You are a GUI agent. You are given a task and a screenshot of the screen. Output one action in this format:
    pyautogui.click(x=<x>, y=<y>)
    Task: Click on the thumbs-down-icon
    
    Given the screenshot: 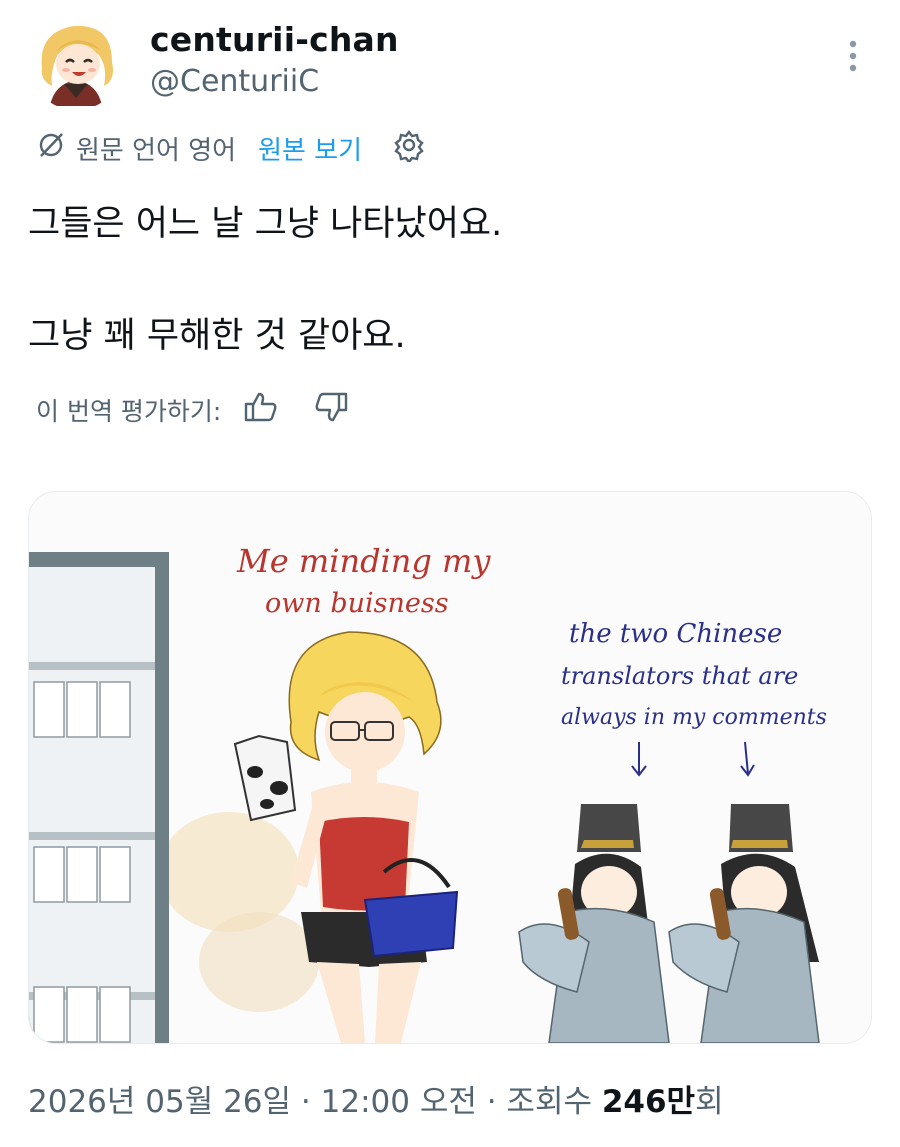 What is the action you would take?
    pyautogui.click(x=331, y=410)
    